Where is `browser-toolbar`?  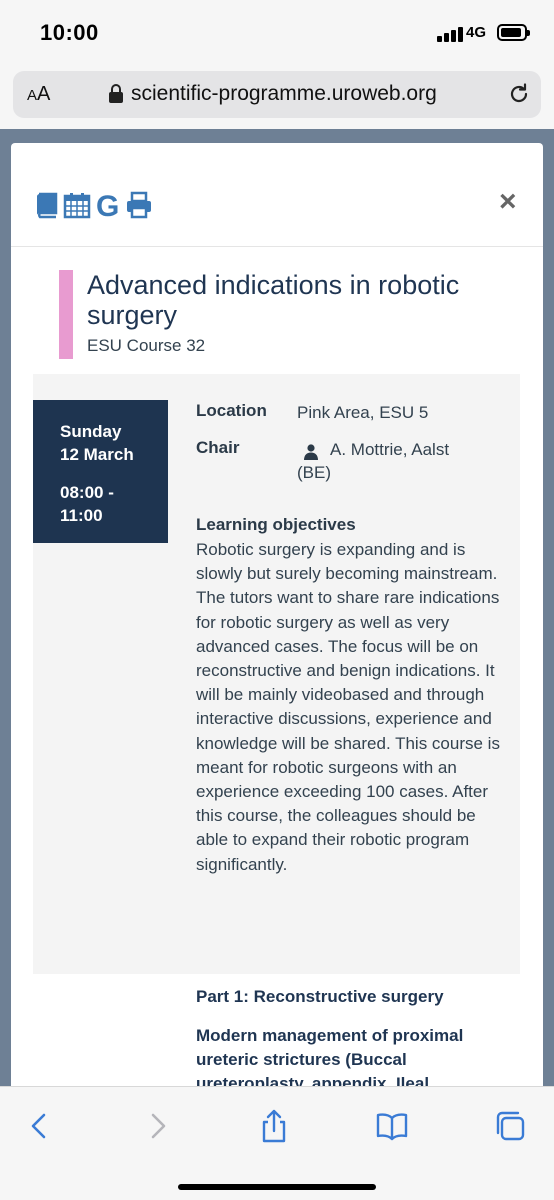
browser-toolbar is located at coordinates (277, 1143).